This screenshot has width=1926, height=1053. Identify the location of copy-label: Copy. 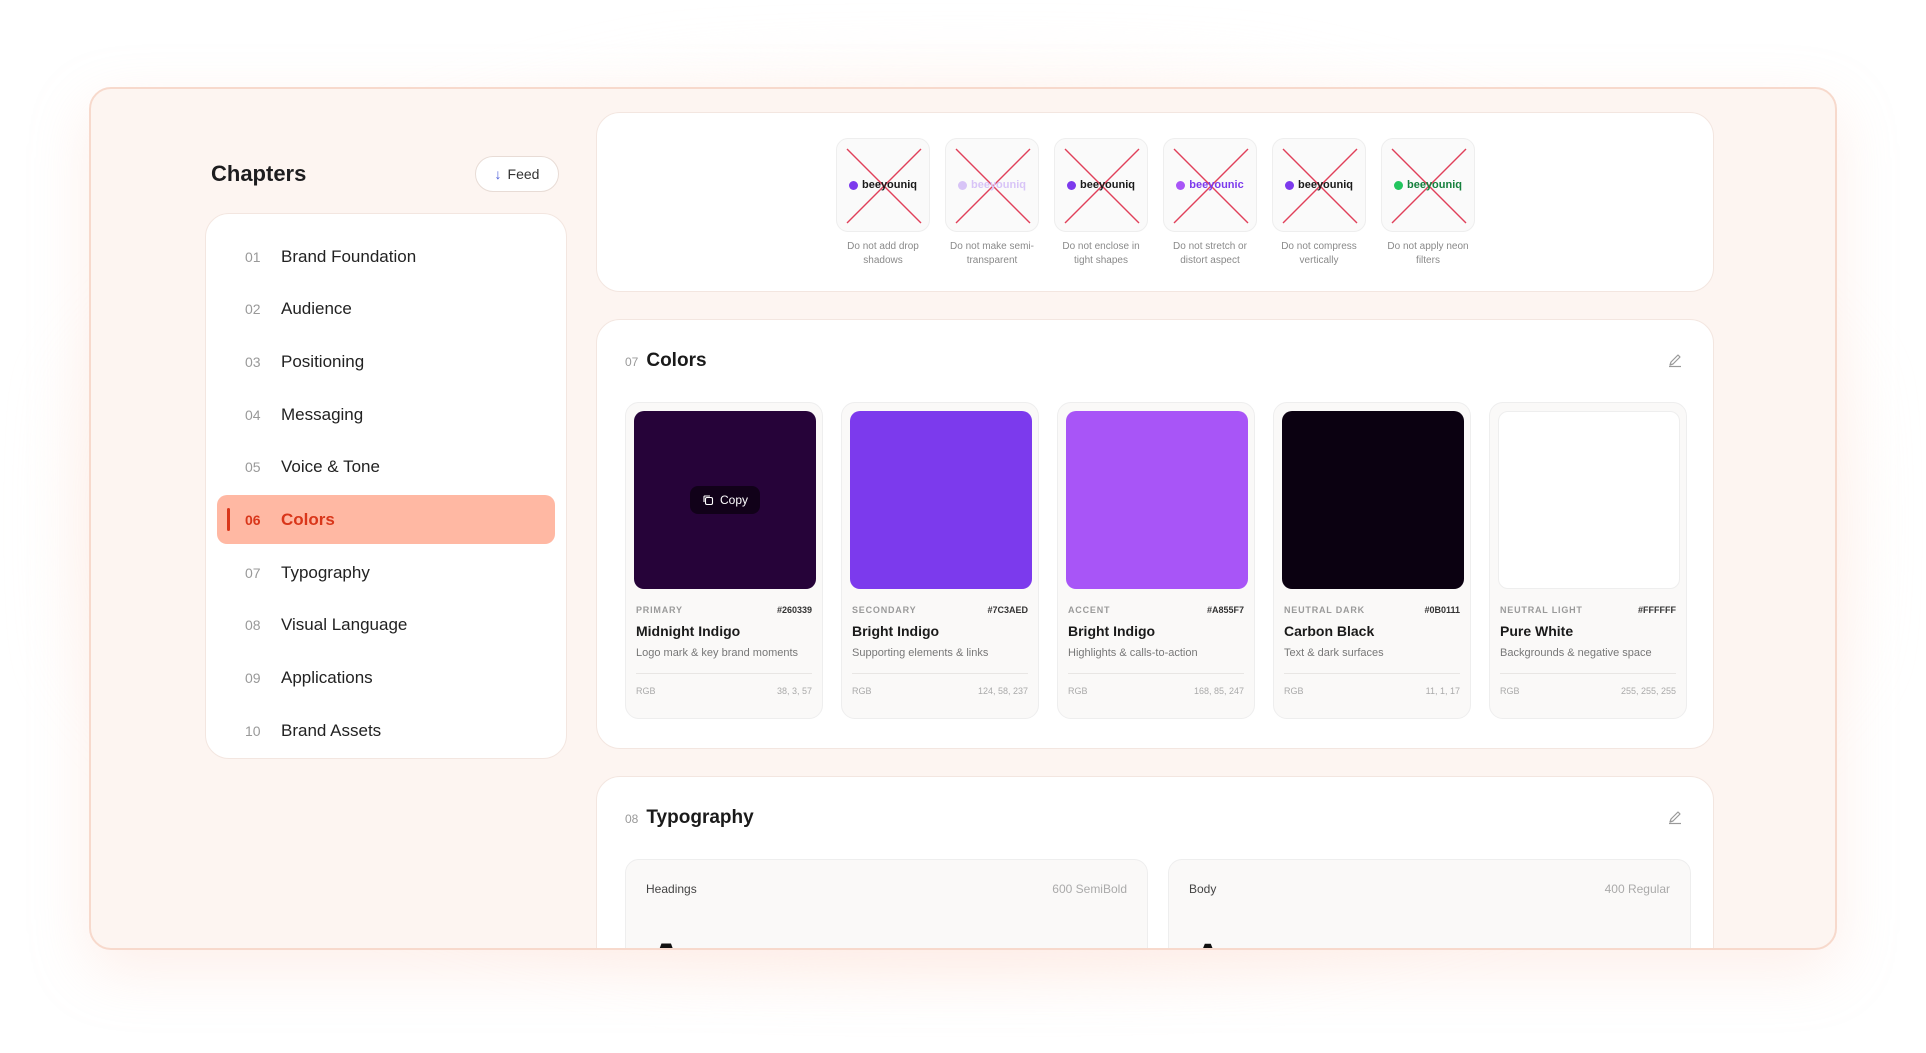
(733, 500).